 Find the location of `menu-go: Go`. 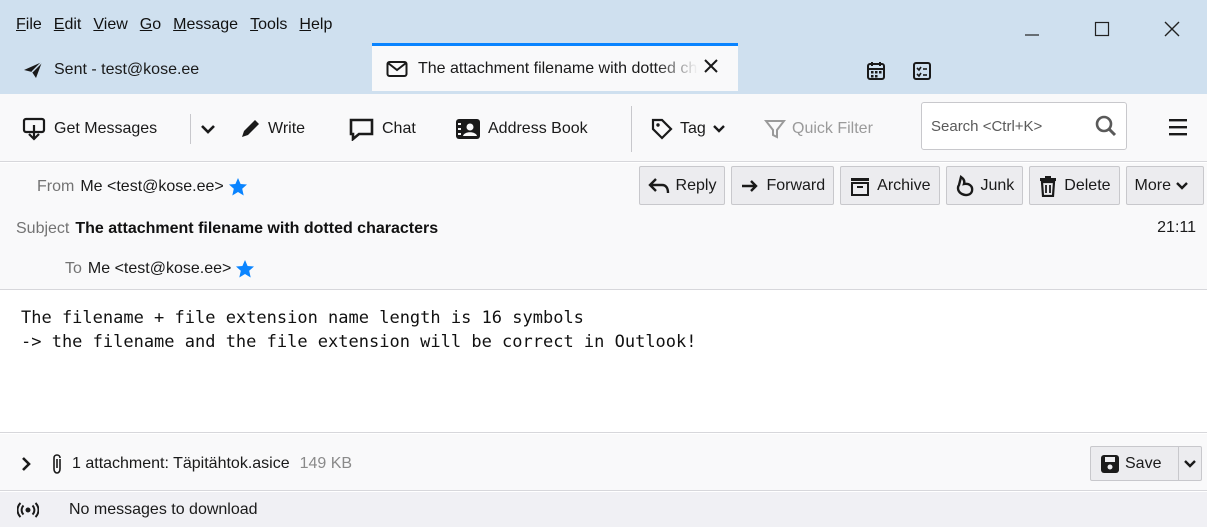

menu-go: Go is located at coordinates (150, 25).